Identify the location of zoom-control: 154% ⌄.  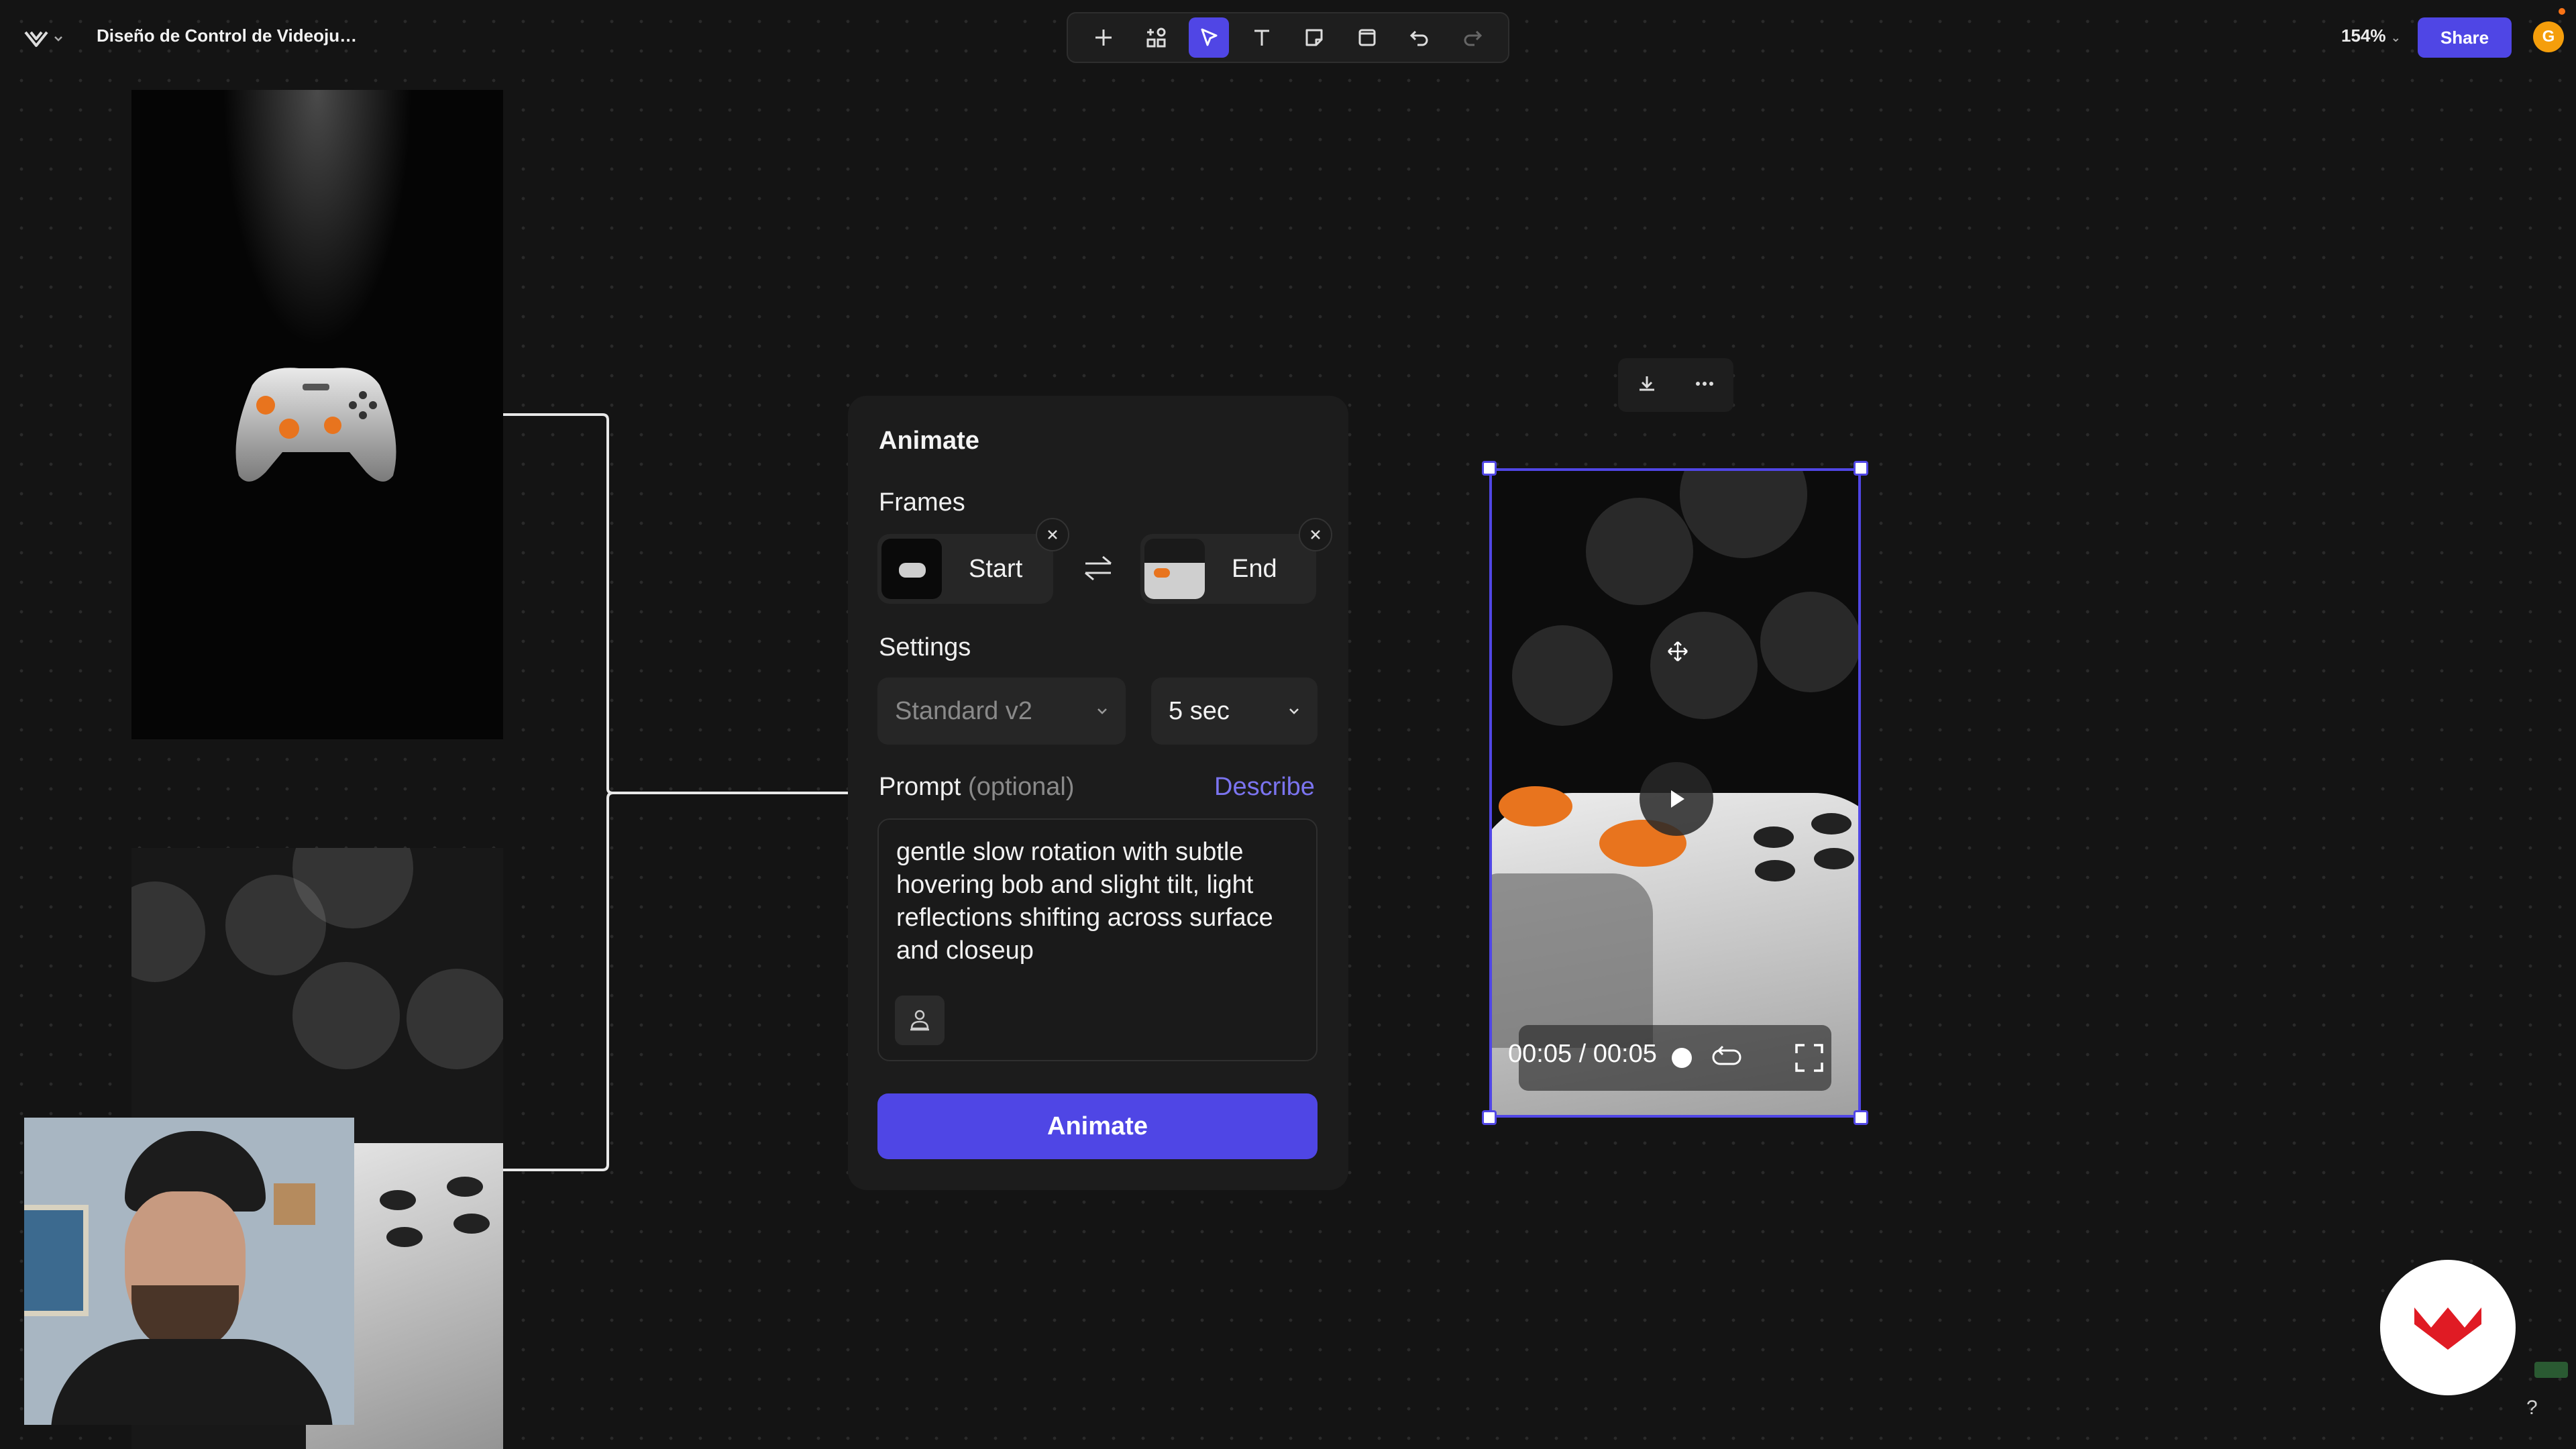
(2371, 35).